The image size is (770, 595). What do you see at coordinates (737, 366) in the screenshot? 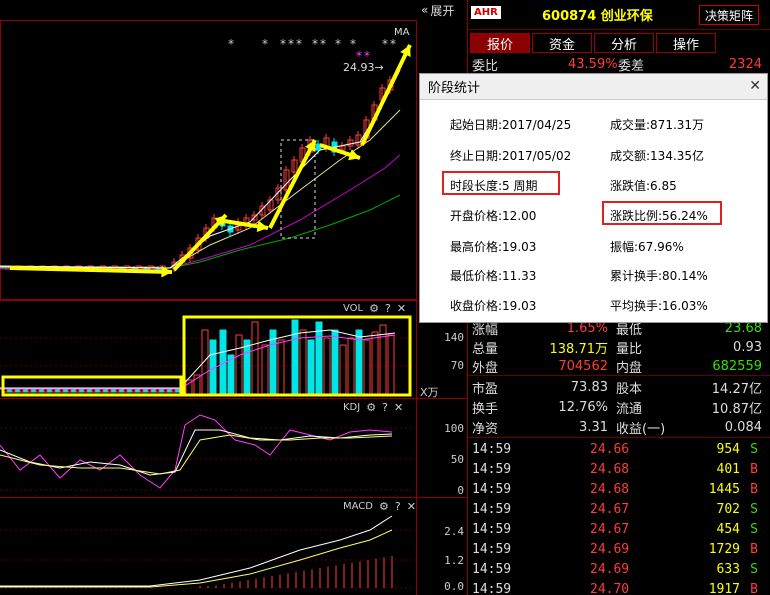
I see `stat-value: 682559` at bounding box center [737, 366].